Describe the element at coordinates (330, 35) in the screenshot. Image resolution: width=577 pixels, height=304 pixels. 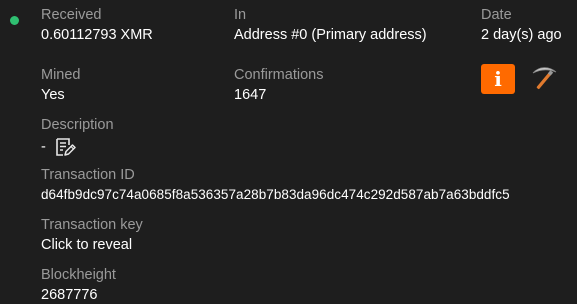
I see `address-value: Address #0 (Primary address)` at that location.